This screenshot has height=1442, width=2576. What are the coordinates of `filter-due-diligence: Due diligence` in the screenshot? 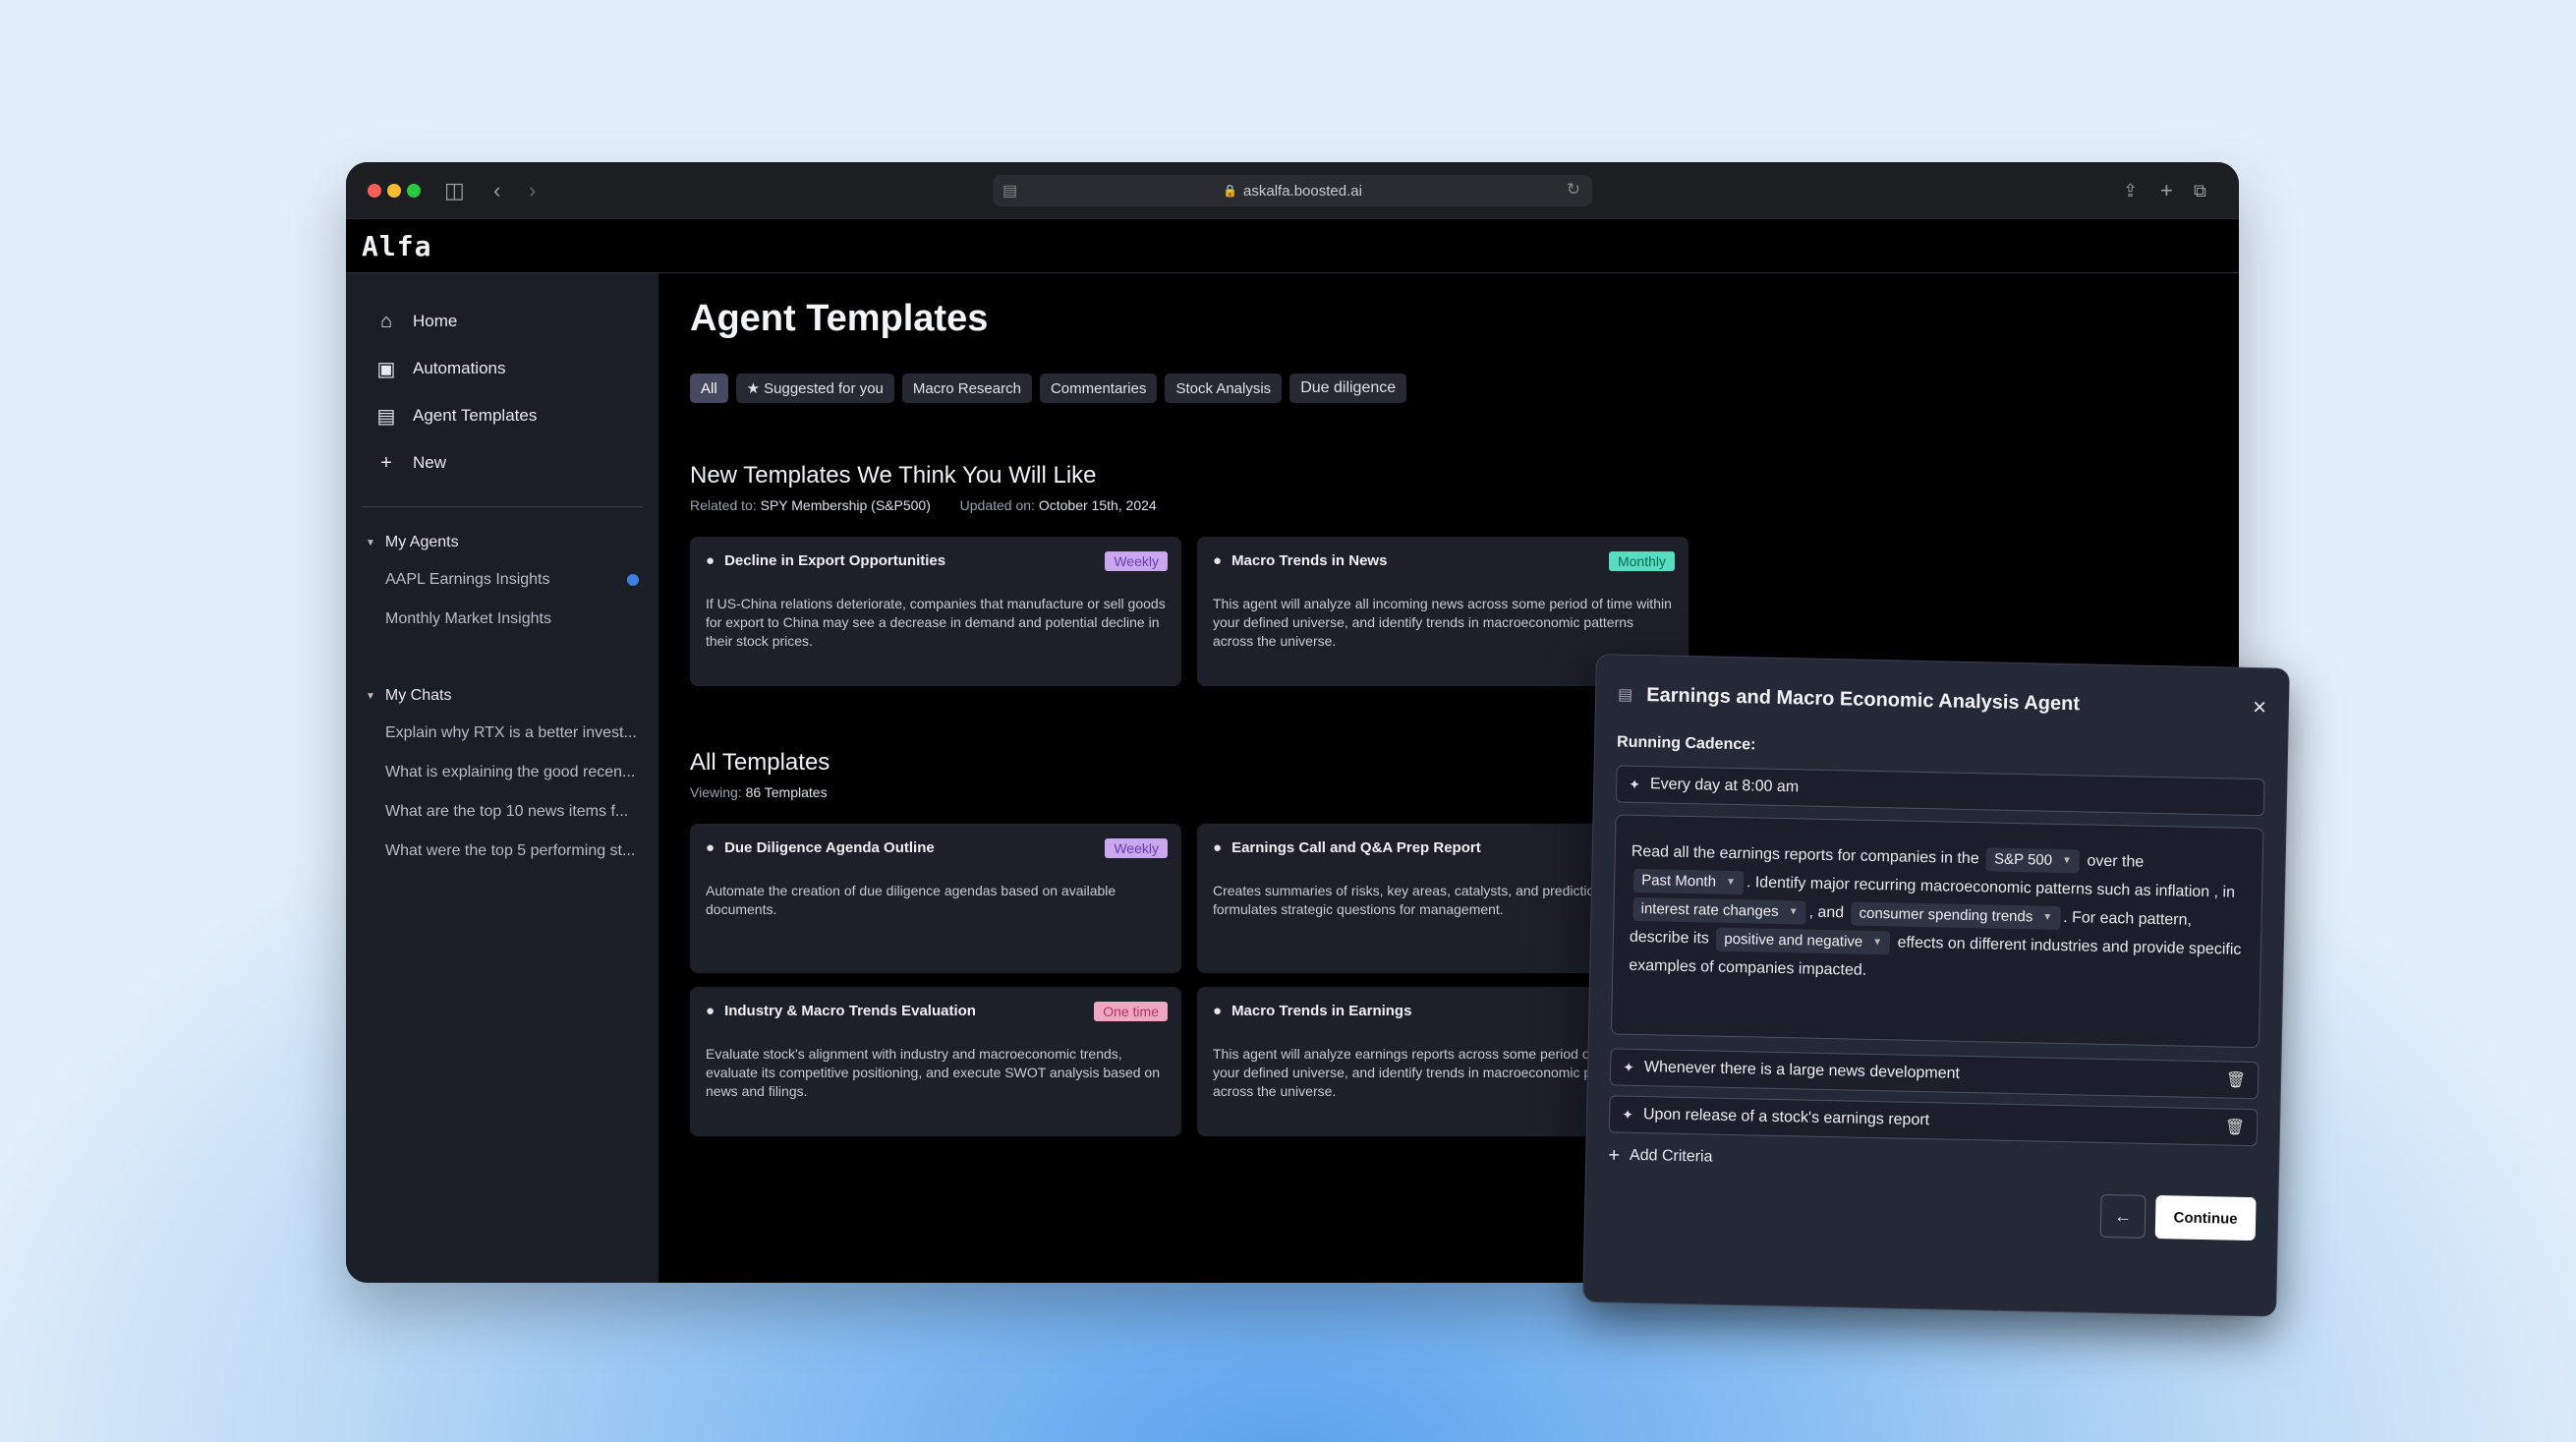 It's located at (1348, 388).